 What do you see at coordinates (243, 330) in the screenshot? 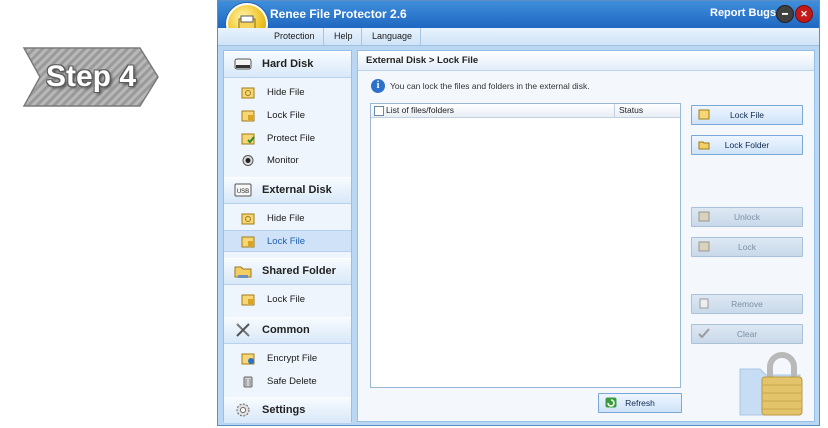
I see `tools-icon` at bounding box center [243, 330].